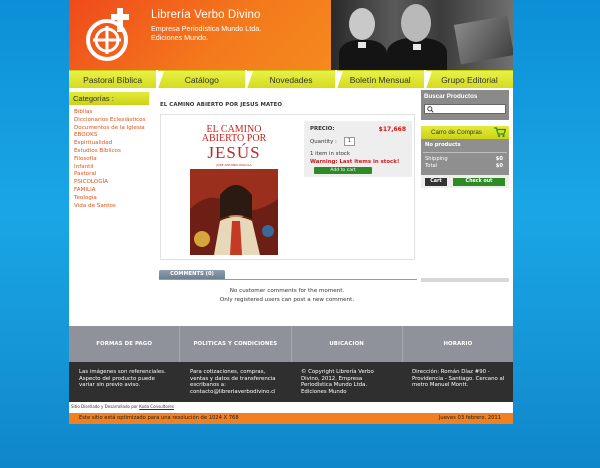 Image resolution: width=600 pixels, height=468 pixels. What do you see at coordinates (323, 142) in the screenshot?
I see `quantity-label: Quantity :` at bounding box center [323, 142].